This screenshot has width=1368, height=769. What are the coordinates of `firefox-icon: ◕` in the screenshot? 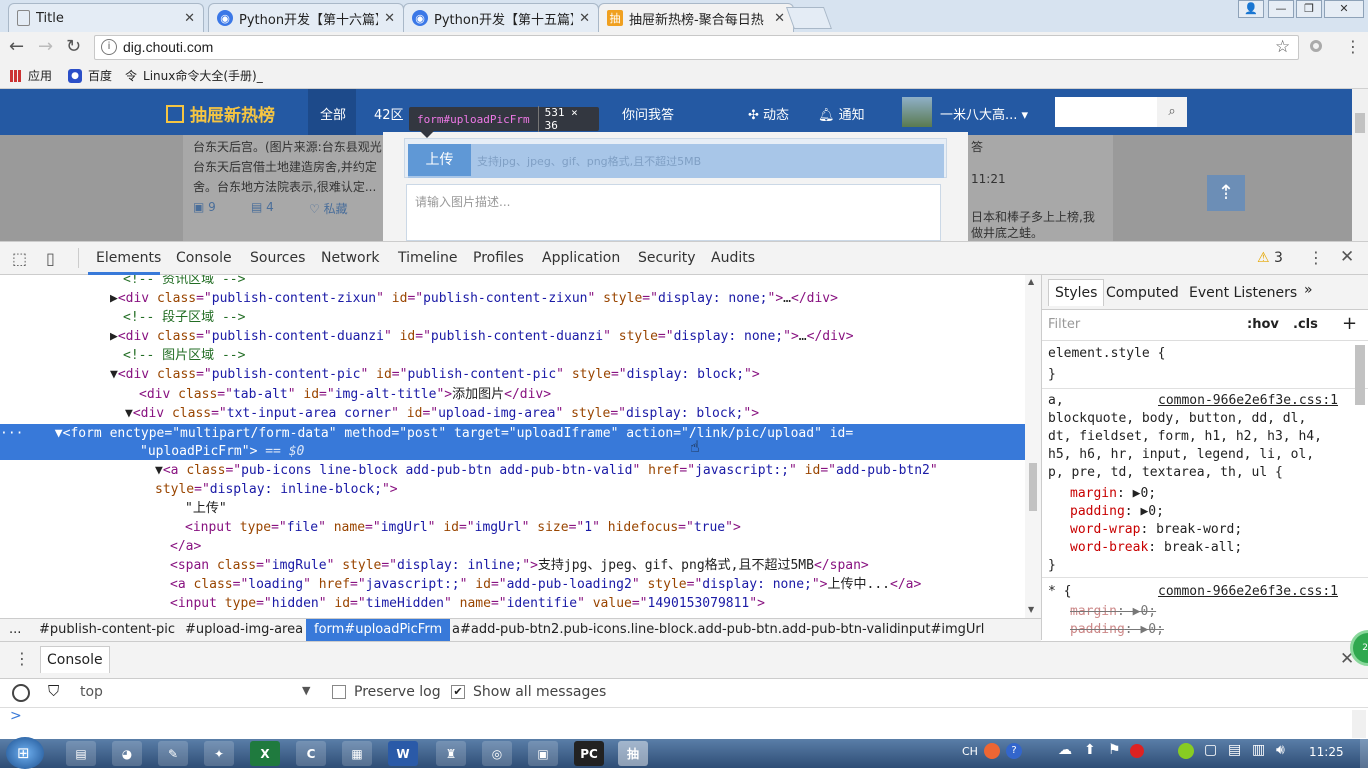 It's located at (127, 753).